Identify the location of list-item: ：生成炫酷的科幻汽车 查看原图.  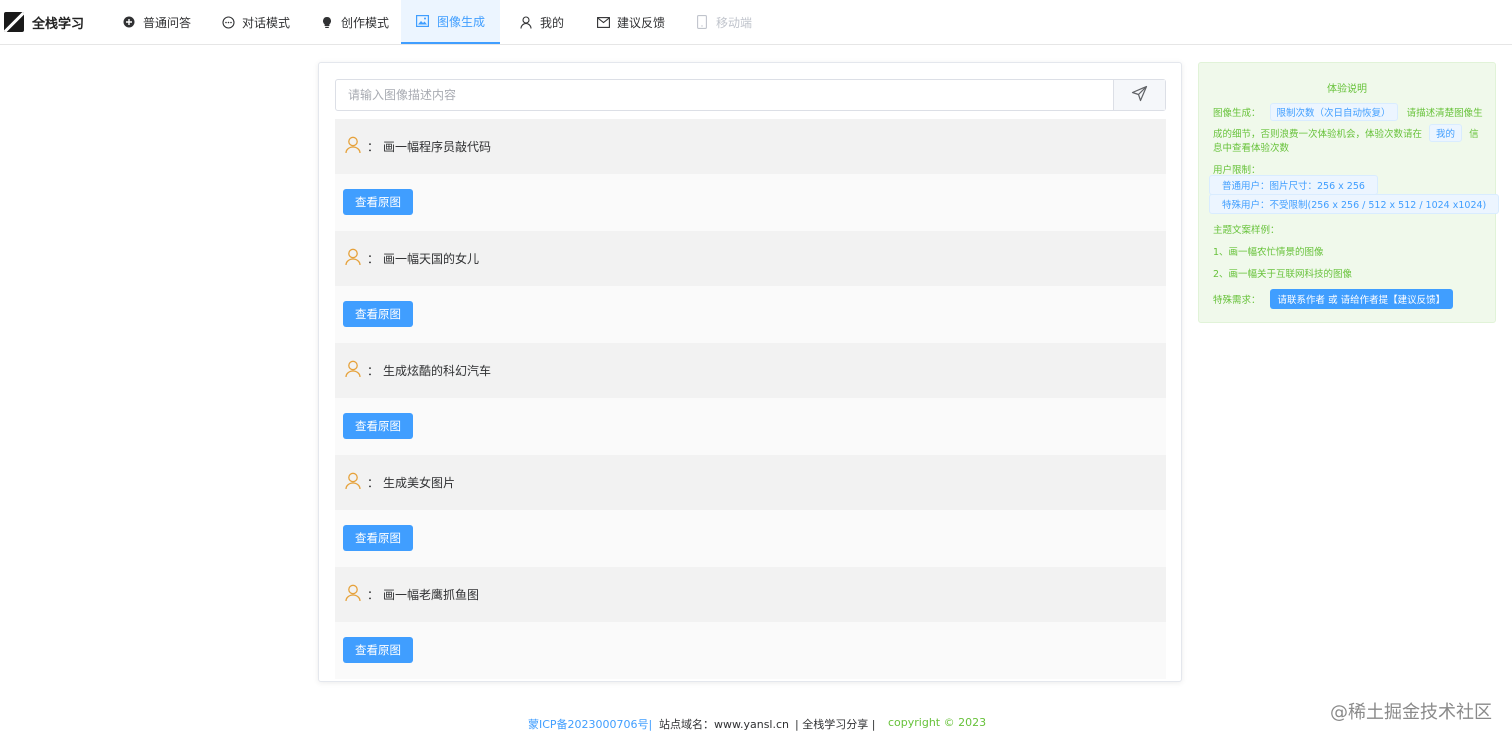
(750, 399).